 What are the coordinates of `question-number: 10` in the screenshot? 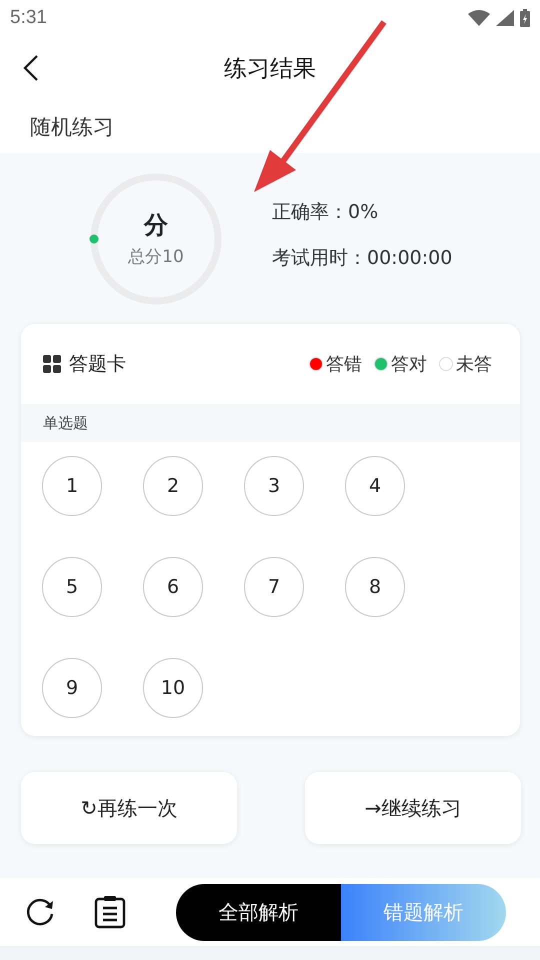 It's located at (173, 688).